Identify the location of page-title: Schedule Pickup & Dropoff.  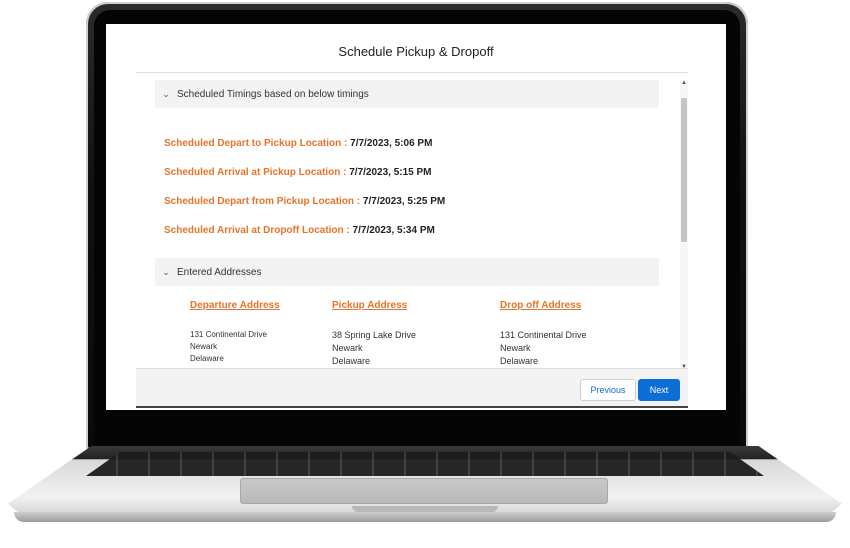
(416, 51).